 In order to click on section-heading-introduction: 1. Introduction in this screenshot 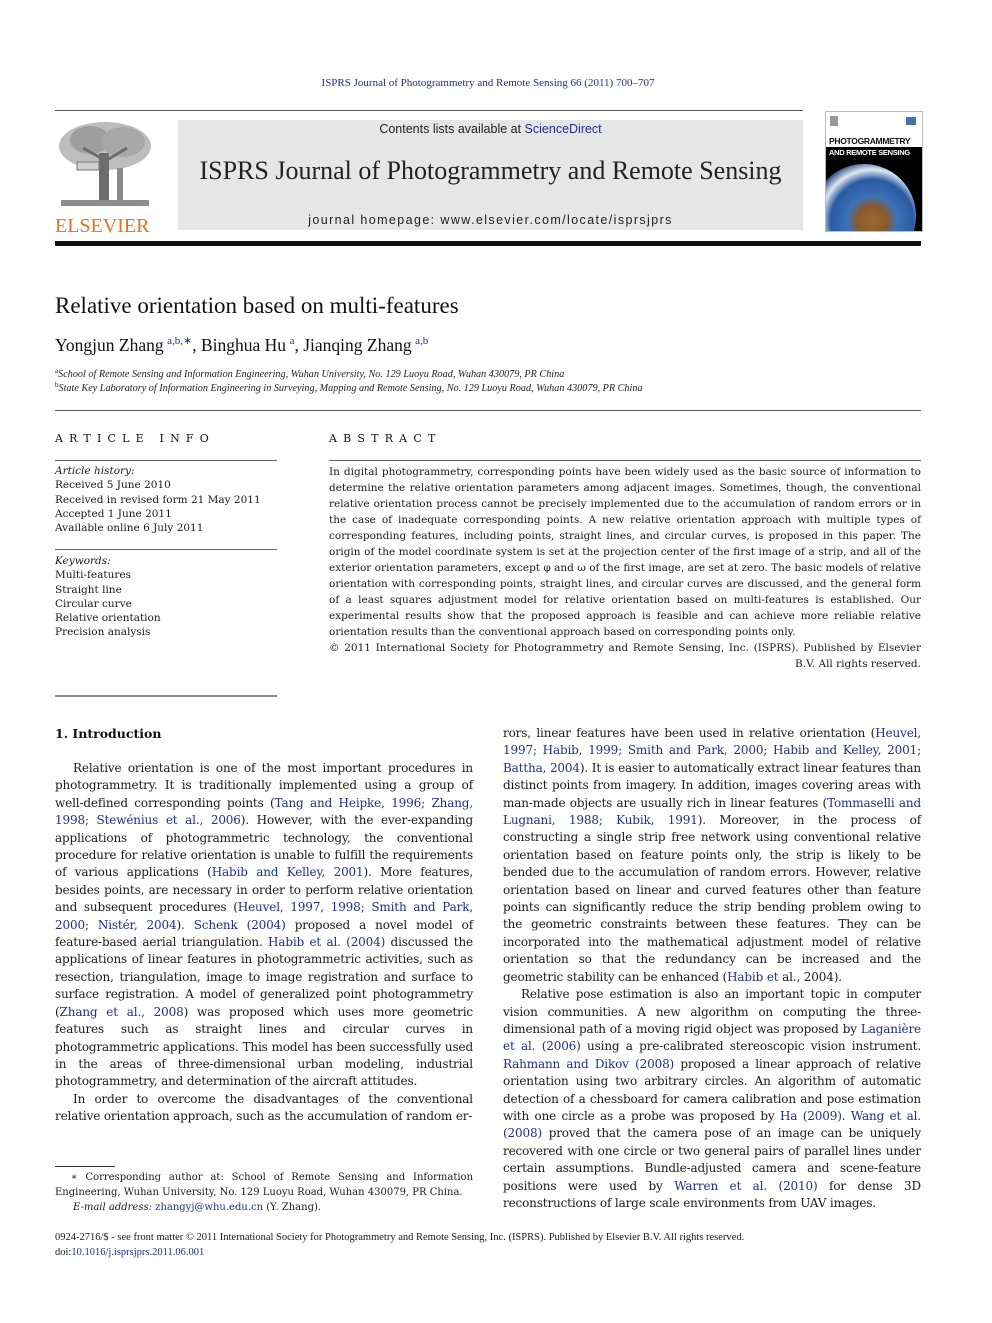, I will do `click(108, 733)`.